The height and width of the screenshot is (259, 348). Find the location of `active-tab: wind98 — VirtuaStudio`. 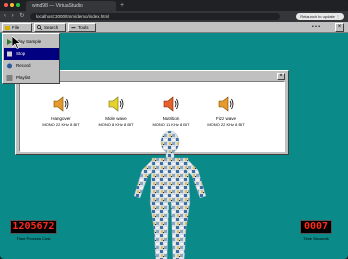

active-tab: wind98 — VirtuaStudio is located at coordinates (71, 6).